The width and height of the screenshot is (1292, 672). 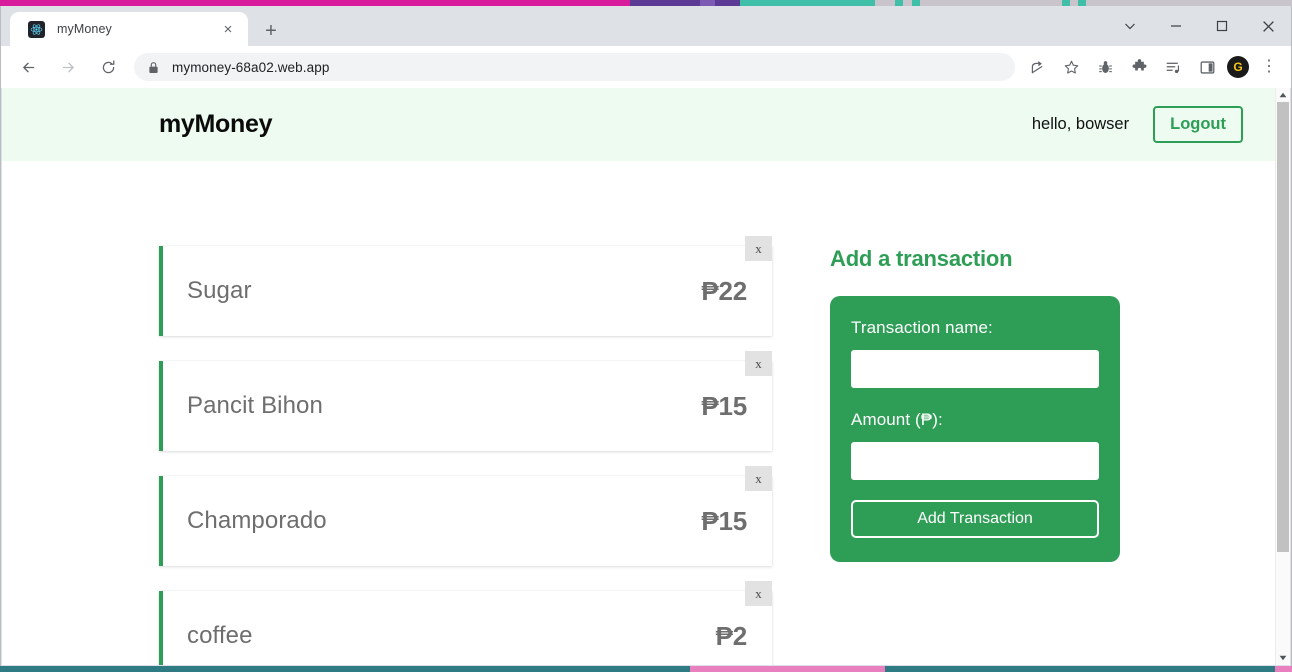 What do you see at coordinates (465, 401) in the screenshot?
I see `transaction-card: Pancit Bihon ₱15 x` at bounding box center [465, 401].